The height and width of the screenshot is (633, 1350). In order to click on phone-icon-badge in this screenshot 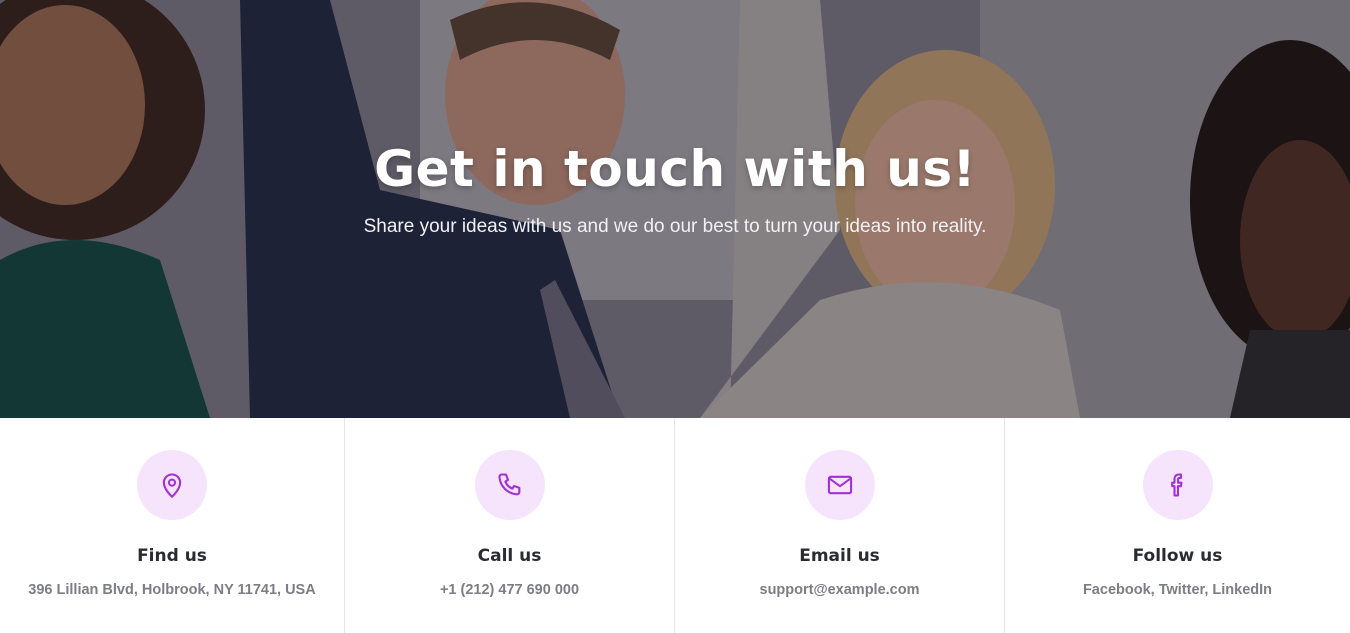, I will do `click(509, 485)`.